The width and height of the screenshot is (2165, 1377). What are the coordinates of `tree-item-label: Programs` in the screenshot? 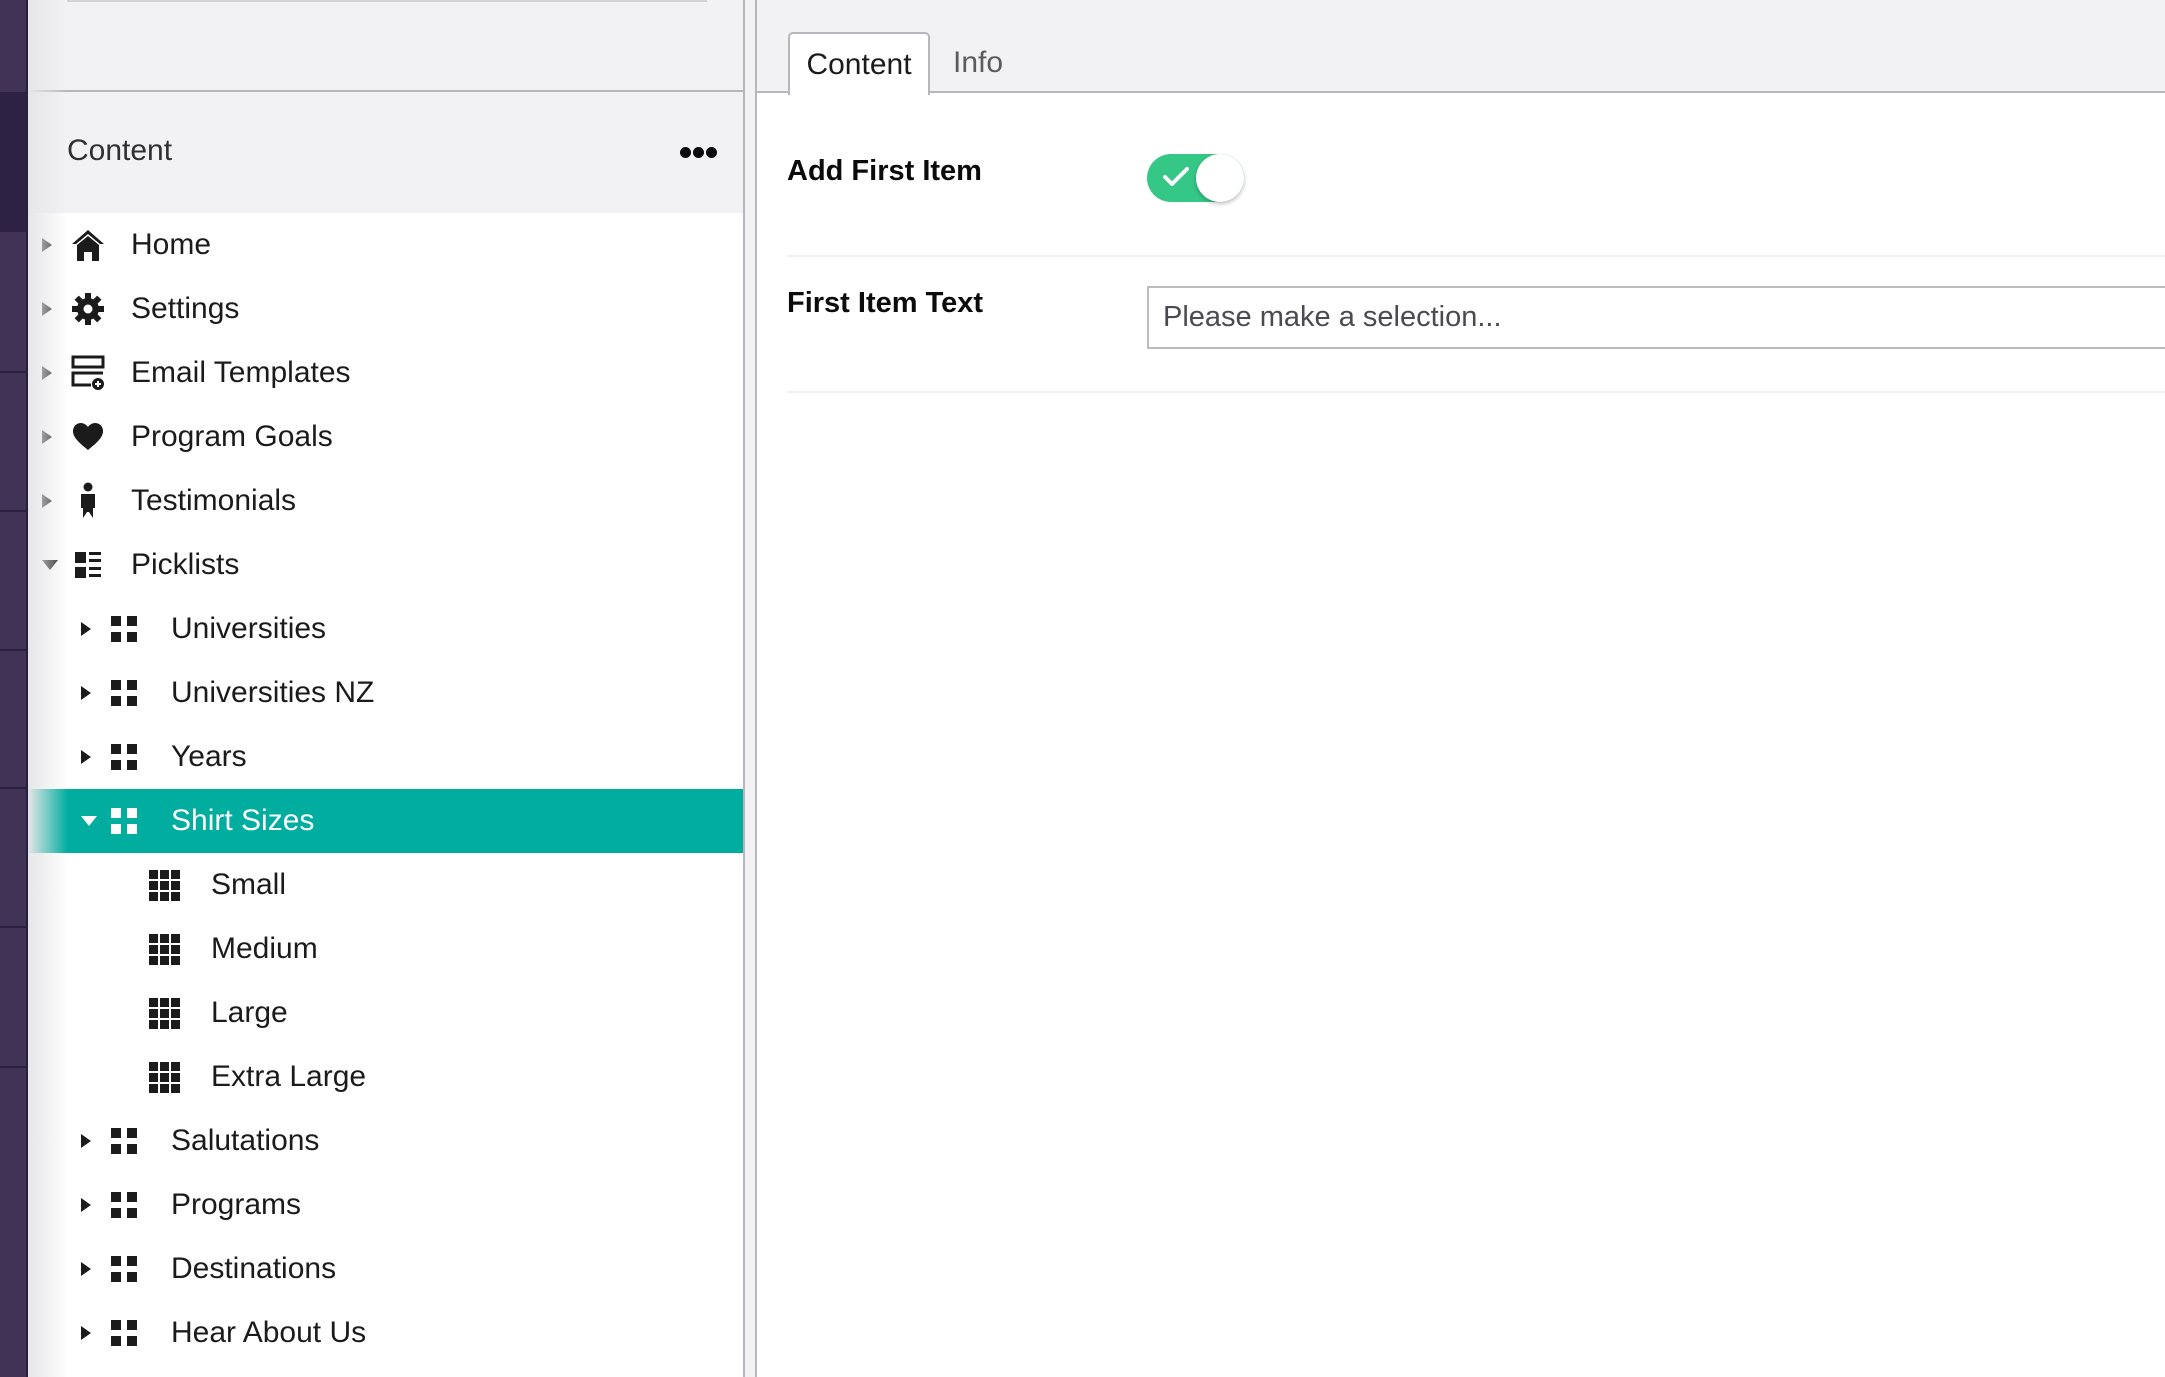 It's located at (236, 1204).